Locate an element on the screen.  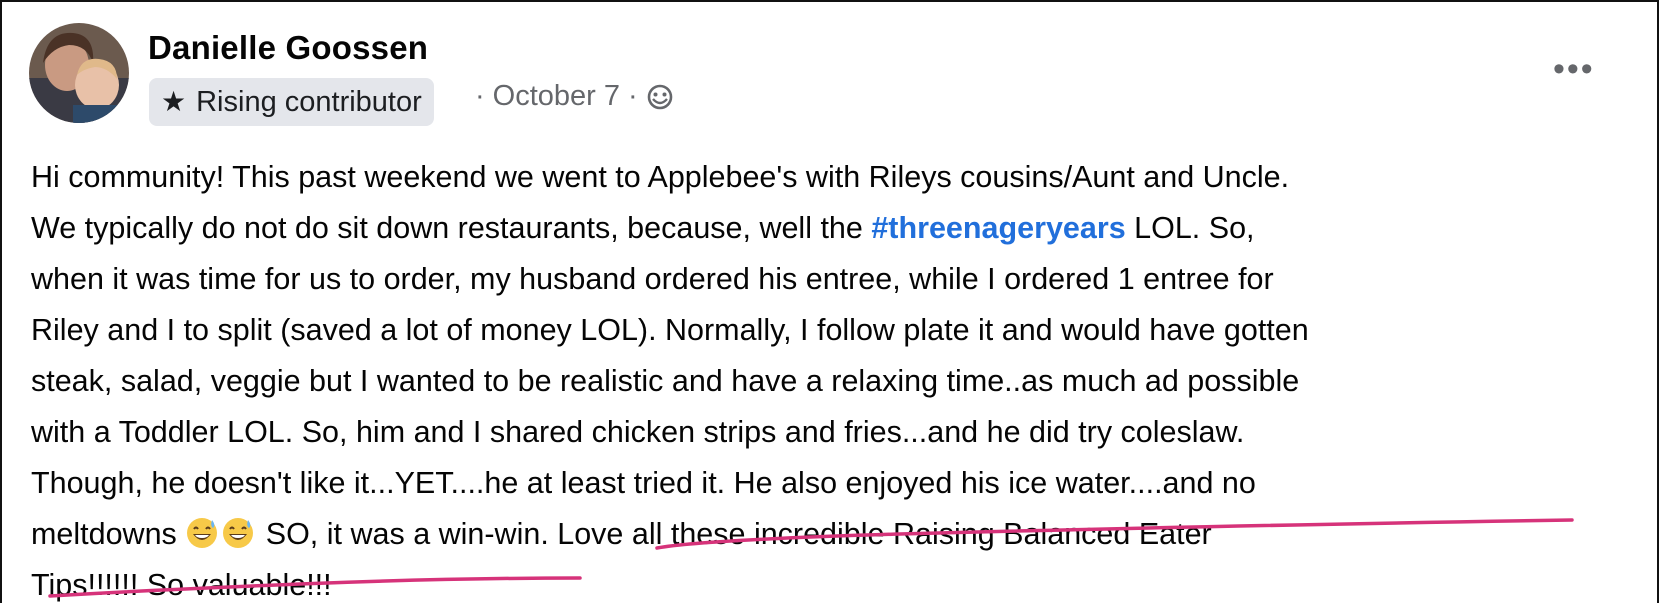
avatar is located at coordinates (79, 73).